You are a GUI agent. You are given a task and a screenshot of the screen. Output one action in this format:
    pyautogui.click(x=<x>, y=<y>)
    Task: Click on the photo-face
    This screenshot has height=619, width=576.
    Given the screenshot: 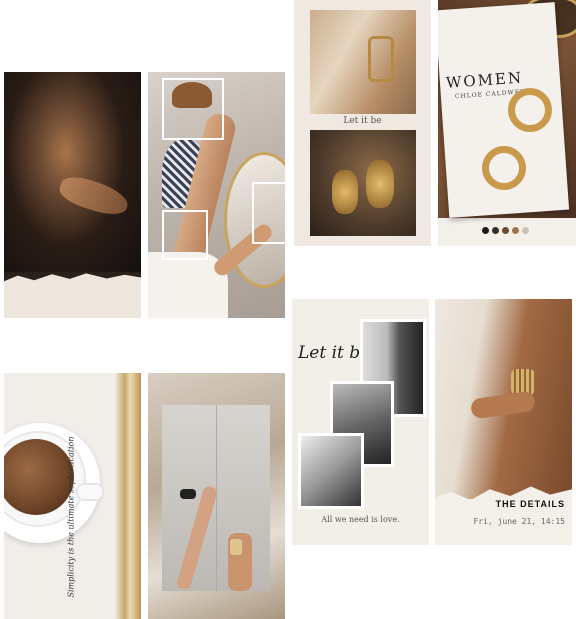 What is the action you would take?
    pyautogui.click(x=331, y=471)
    